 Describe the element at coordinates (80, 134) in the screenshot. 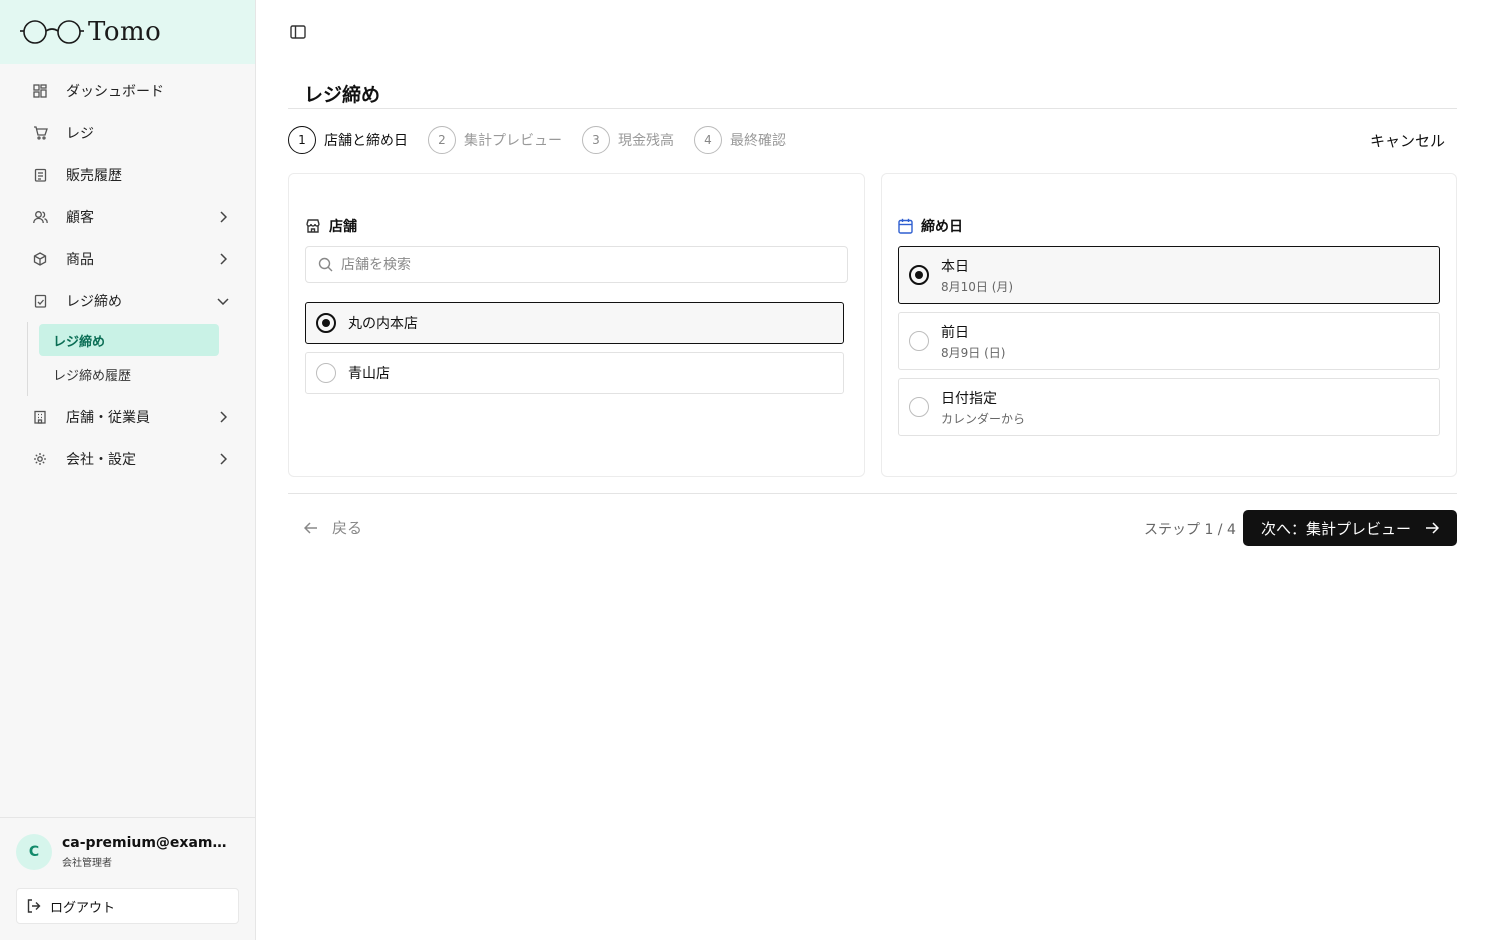

I see `sidebar-item-label: レジ` at that location.